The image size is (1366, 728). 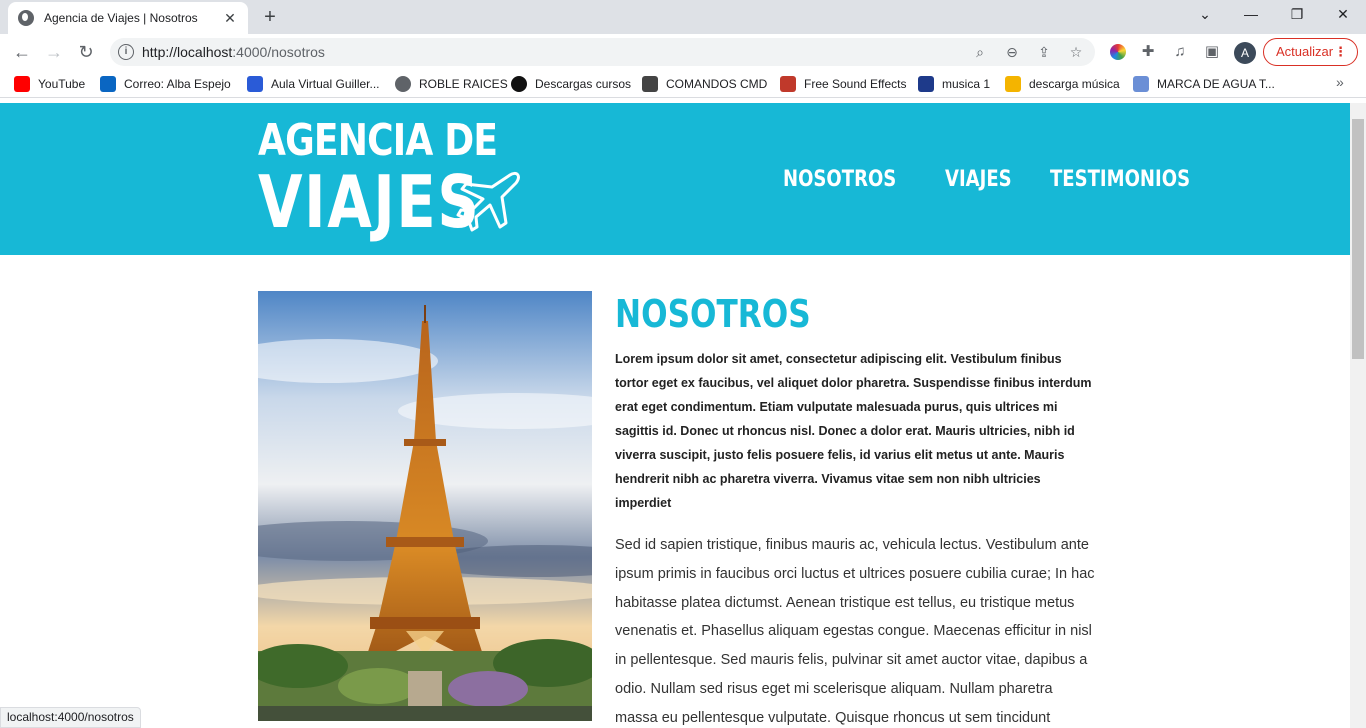 What do you see at coordinates (108, 84) in the screenshot?
I see `outlook-icon` at bounding box center [108, 84].